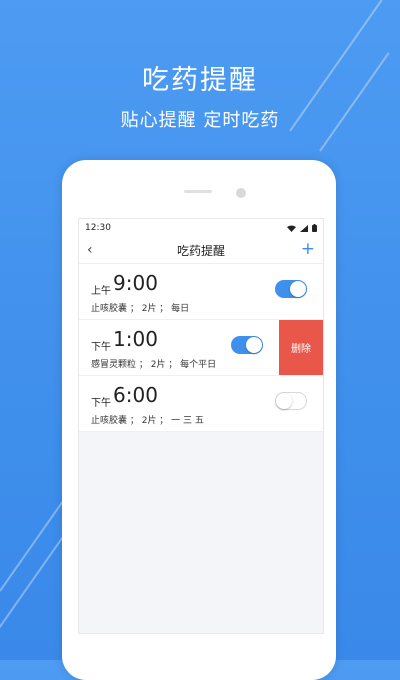 Image resolution: width=400 pixels, height=680 pixels. What do you see at coordinates (314, 228) in the screenshot?
I see `battery-icon` at bounding box center [314, 228].